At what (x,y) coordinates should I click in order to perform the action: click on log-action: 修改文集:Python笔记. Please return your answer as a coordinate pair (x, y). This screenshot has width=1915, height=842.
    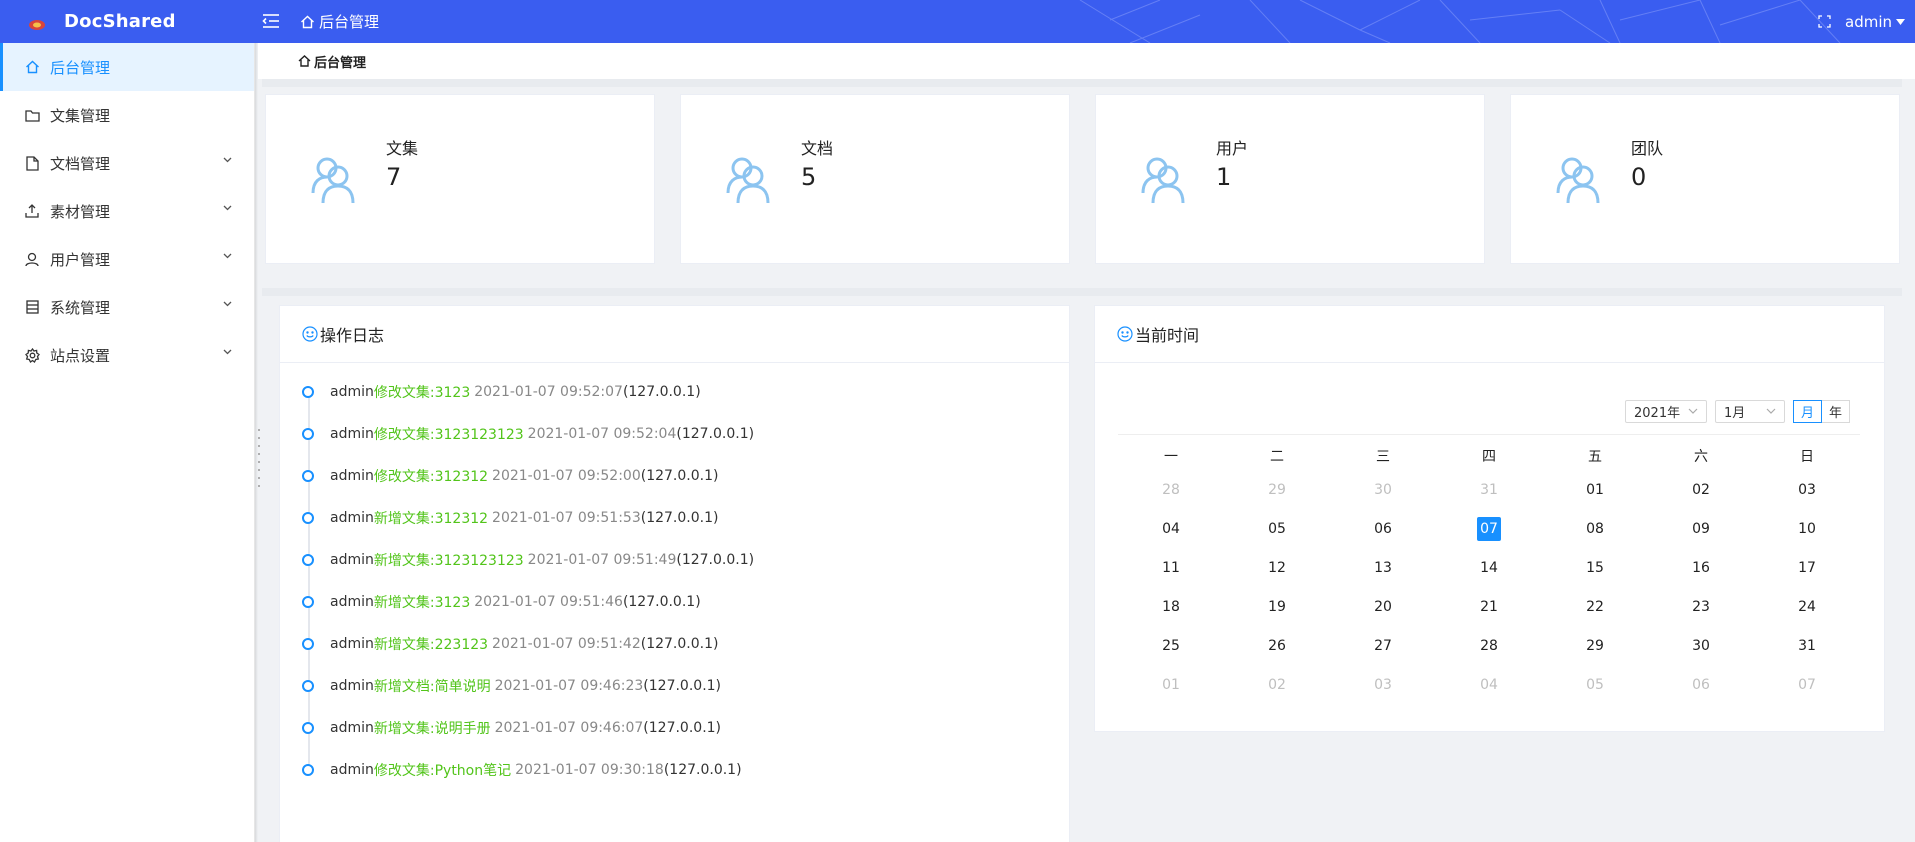
    Looking at the image, I should click on (442, 771).